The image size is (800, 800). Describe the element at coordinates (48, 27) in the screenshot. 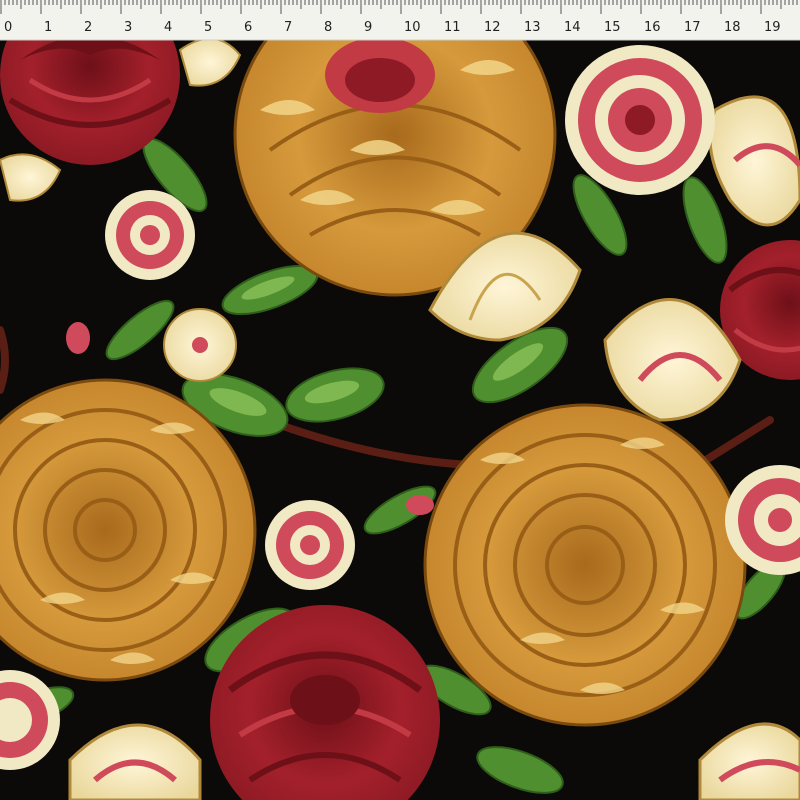

I see `ruler-label: 1` at that location.